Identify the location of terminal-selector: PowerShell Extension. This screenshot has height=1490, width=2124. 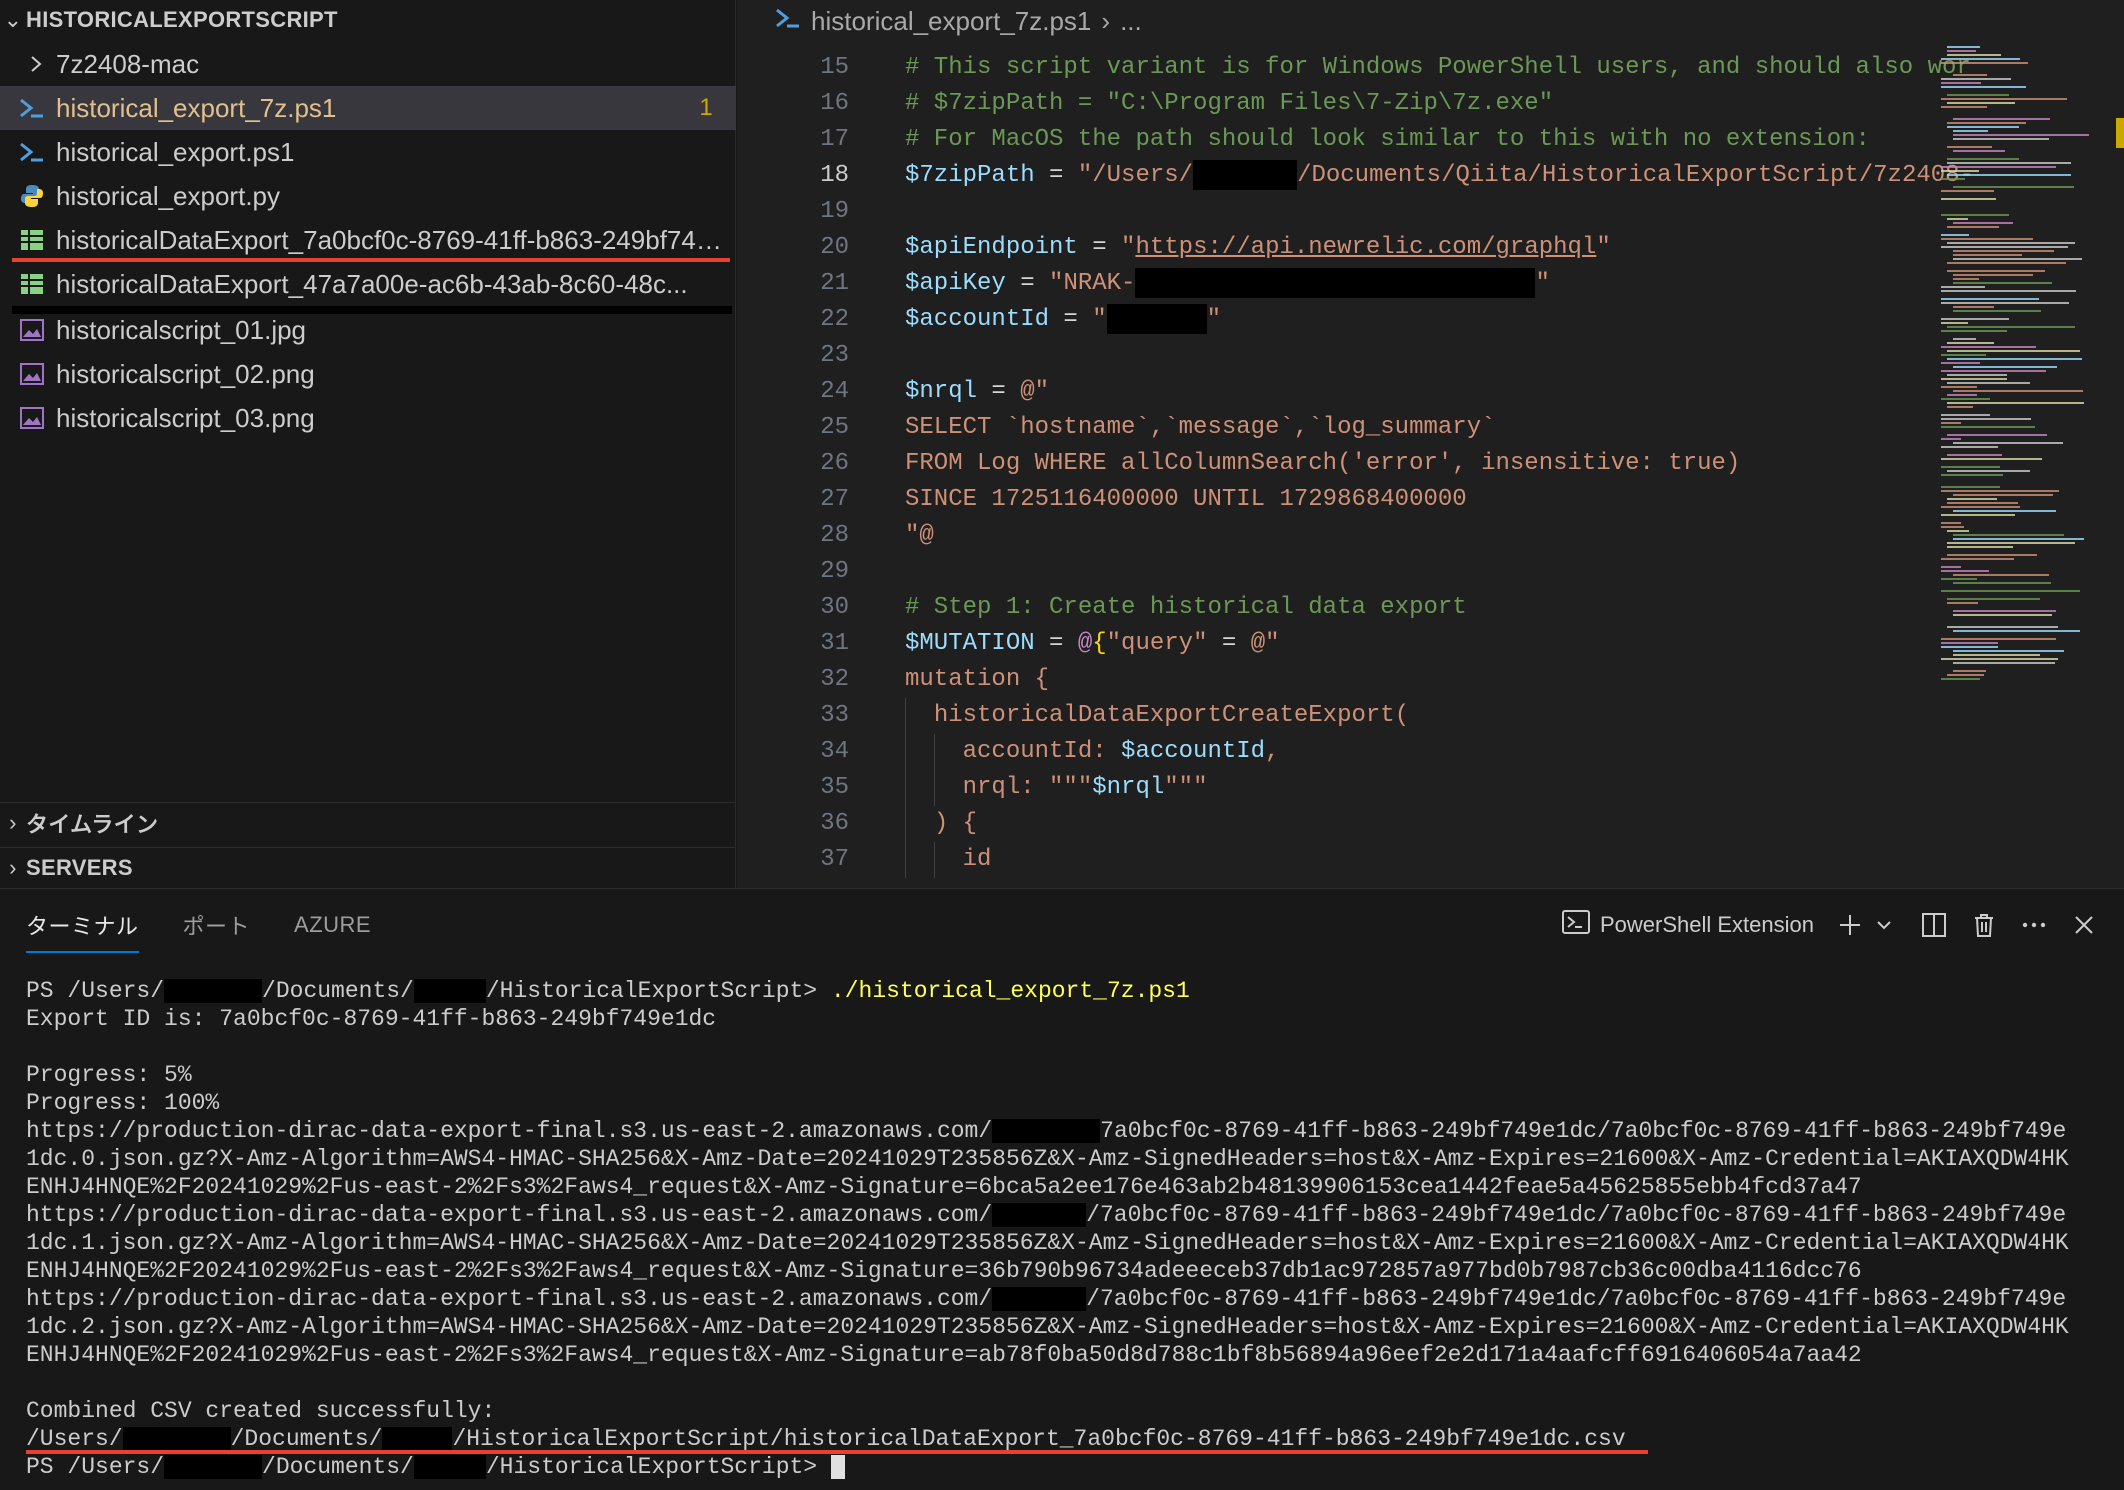
(1687, 925).